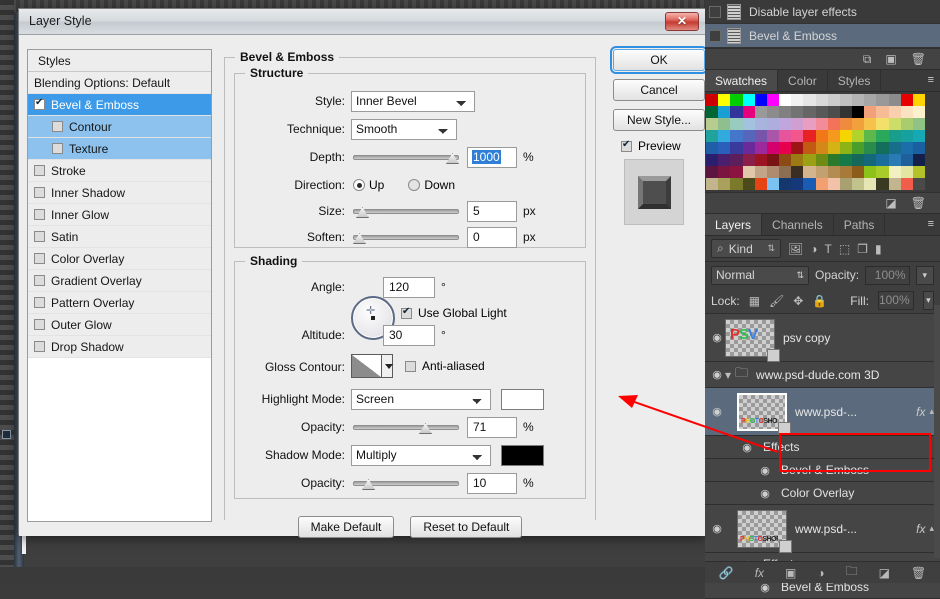 The height and width of the screenshot is (599, 940). Describe the element at coordinates (862, 249) in the screenshot. I see `filter-smart-object-icon: ❐` at that location.